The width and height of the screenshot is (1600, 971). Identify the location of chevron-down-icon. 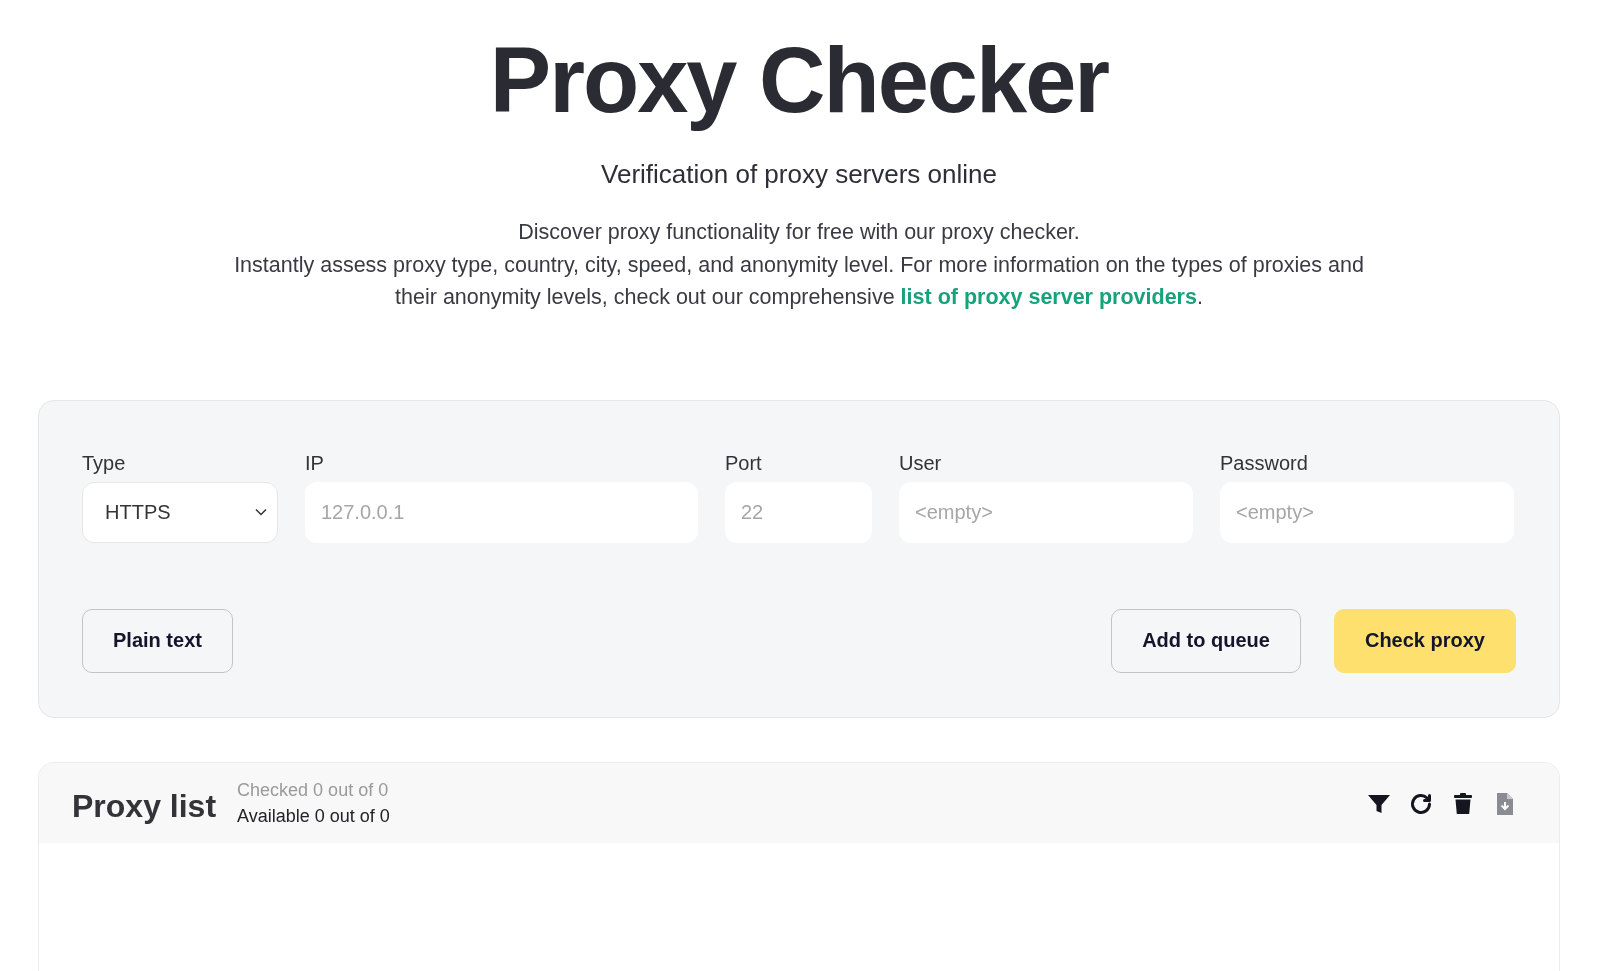
(261, 512).